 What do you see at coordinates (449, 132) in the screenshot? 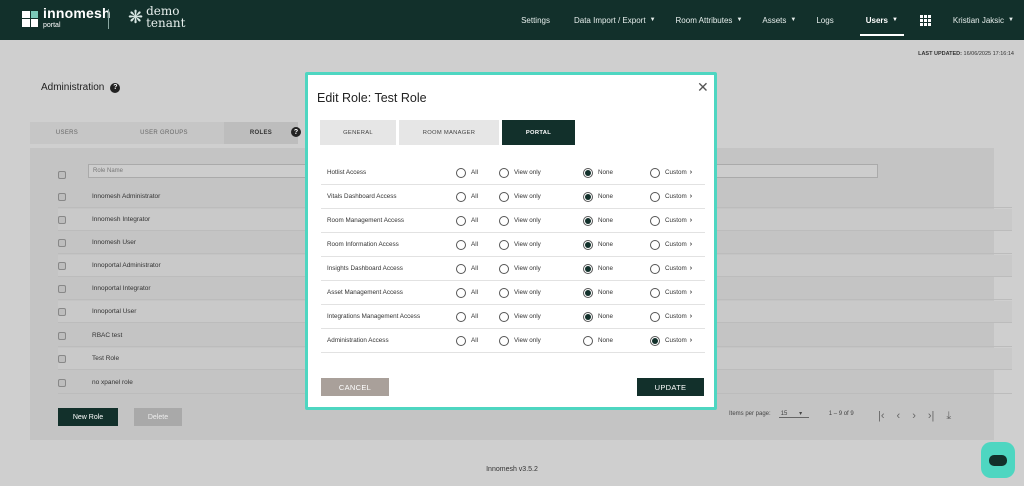
I see `tab-room-manager: ROOM MANAGER` at bounding box center [449, 132].